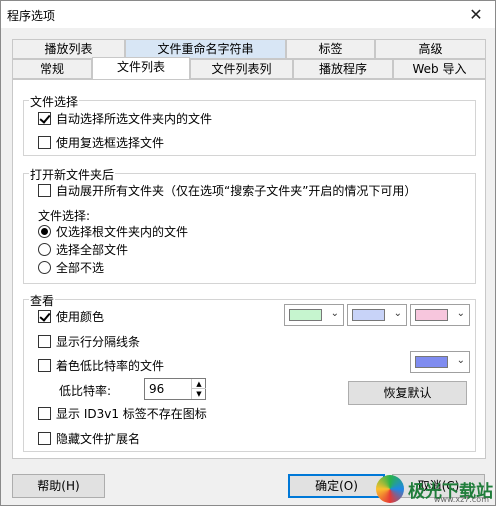  Describe the element at coordinates (110, 366) in the screenshot. I see `checkbox-label: 着色低比特率的文件` at that location.